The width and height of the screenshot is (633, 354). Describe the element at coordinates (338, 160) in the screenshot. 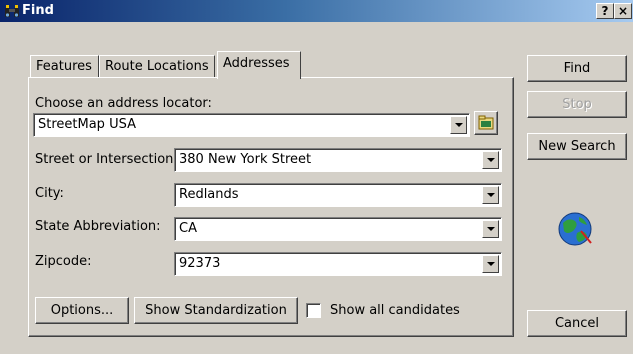

I see `street-combo: 380 New York Street` at that location.